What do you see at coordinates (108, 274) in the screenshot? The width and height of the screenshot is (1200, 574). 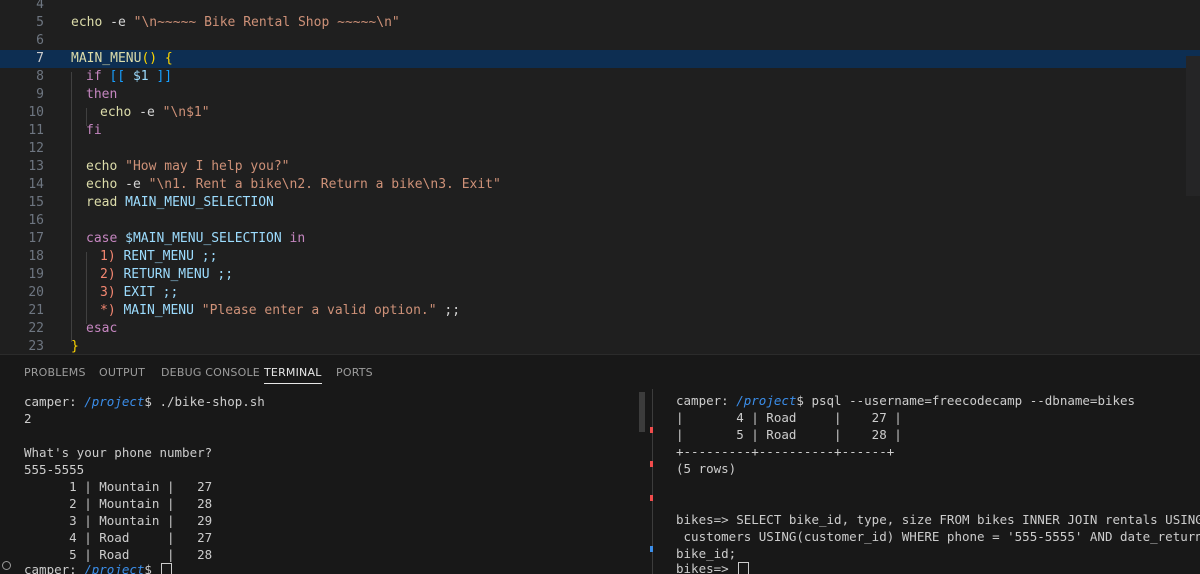 I see `code-token: 2)` at bounding box center [108, 274].